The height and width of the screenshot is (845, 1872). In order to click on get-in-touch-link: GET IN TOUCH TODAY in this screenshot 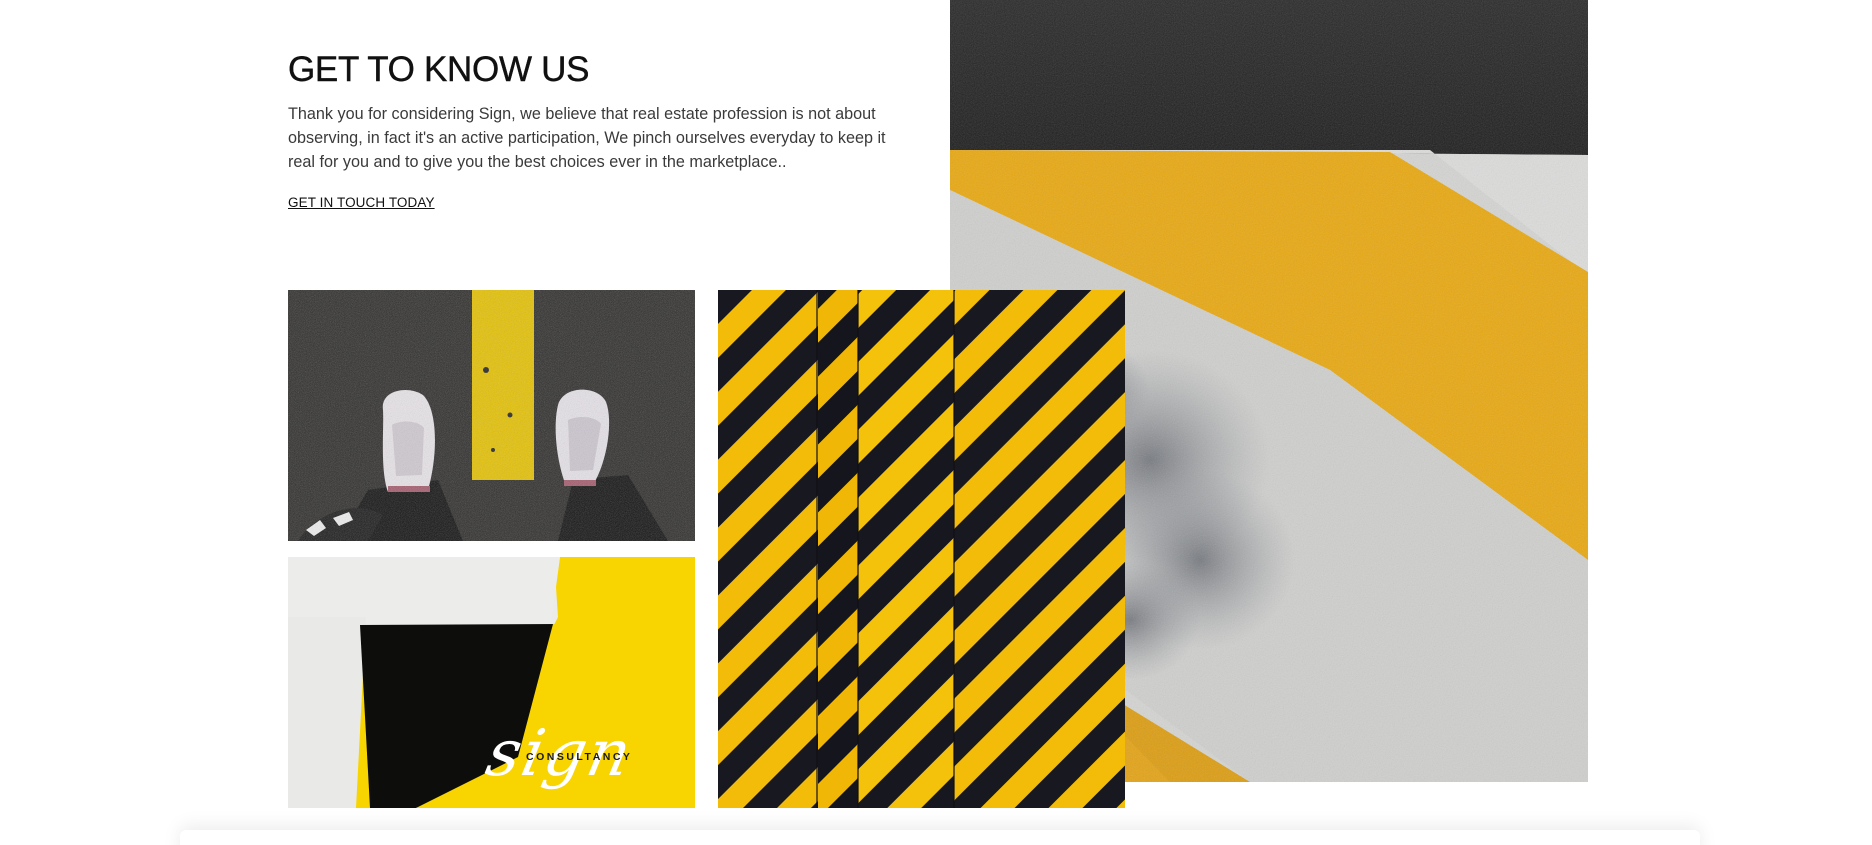, I will do `click(361, 202)`.